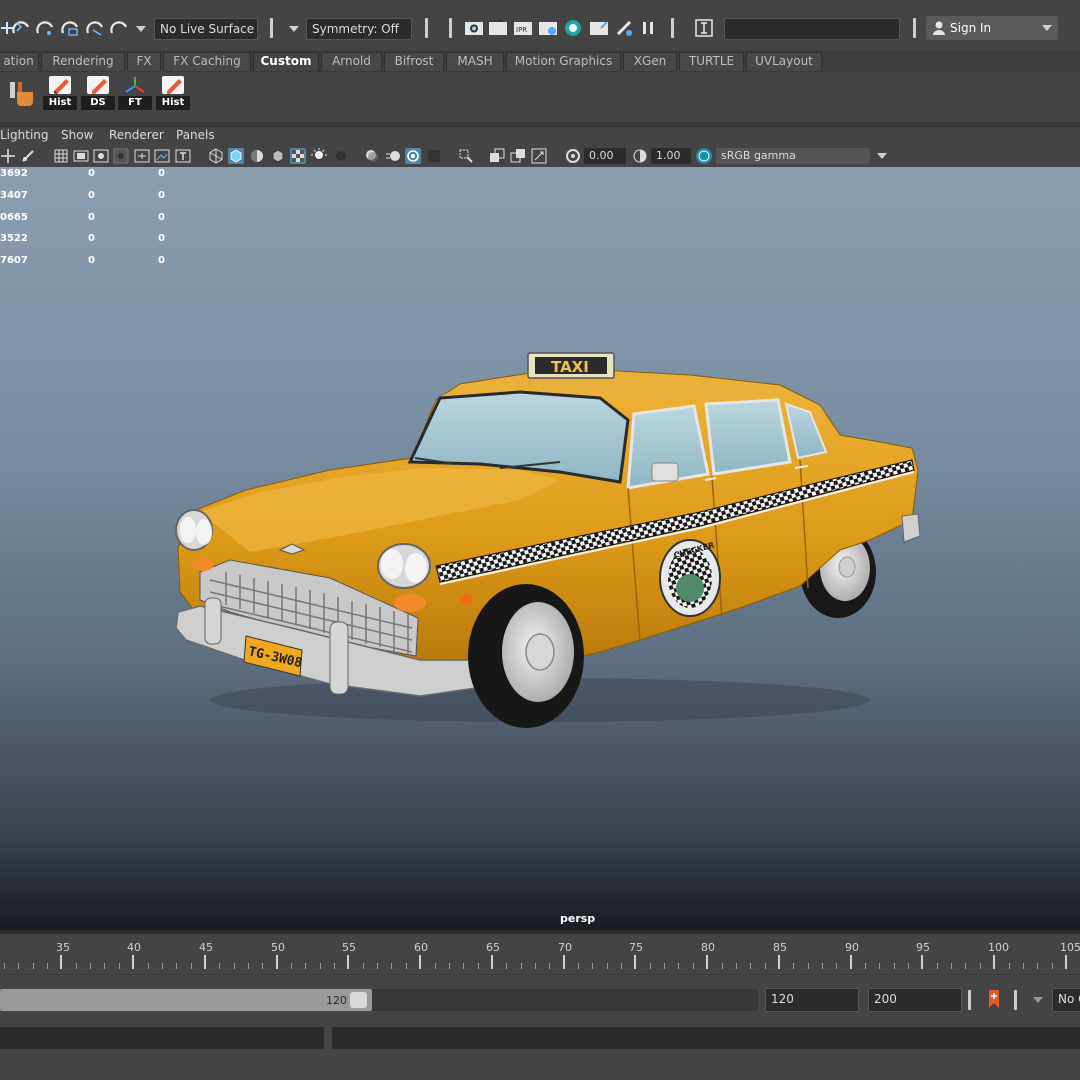  I want to click on shelf-tab-uvlayout: UVLayout, so click(784, 61).